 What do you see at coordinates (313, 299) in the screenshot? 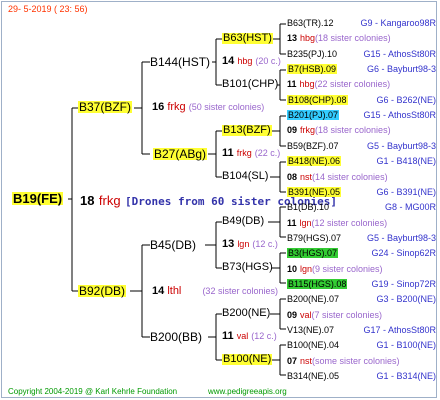
I see `gen4-queen-label: B200(NE).07` at bounding box center [313, 299].